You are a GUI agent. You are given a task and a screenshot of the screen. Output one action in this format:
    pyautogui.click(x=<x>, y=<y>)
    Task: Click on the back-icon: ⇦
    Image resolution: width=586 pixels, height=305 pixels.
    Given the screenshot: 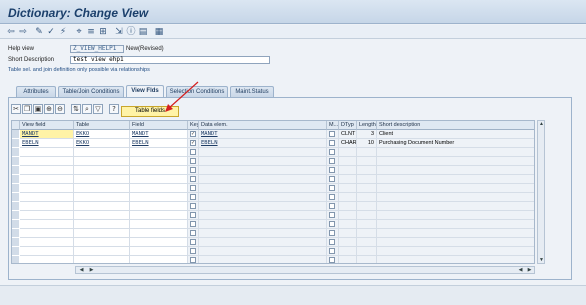 What is the action you would take?
    pyautogui.click(x=11, y=32)
    